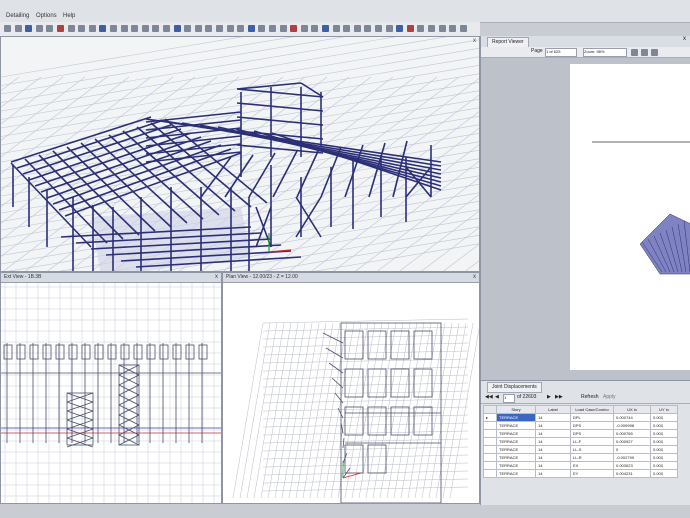  What do you see at coordinates (474, 277) in the screenshot?
I see `close-plan-view-button: x` at bounding box center [474, 277].